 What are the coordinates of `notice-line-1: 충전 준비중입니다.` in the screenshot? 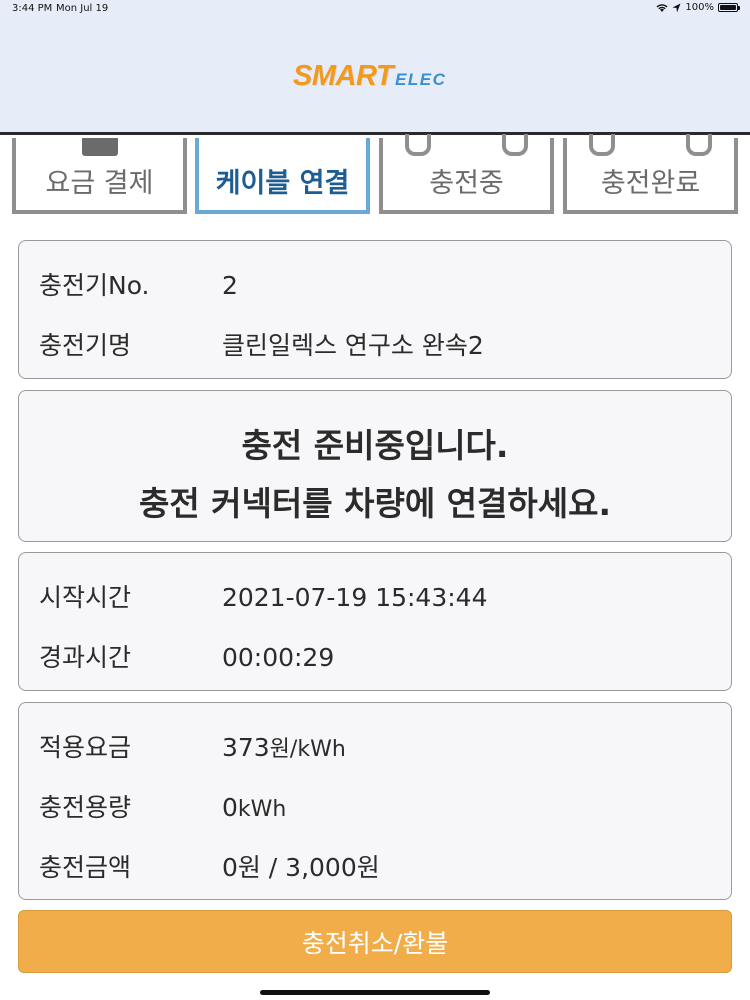 It's located at (375, 445).